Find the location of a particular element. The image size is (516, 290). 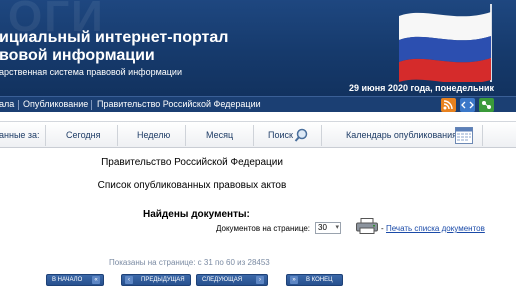

last-page-button: » В КОНЕЦ is located at coordinates (314, 280).